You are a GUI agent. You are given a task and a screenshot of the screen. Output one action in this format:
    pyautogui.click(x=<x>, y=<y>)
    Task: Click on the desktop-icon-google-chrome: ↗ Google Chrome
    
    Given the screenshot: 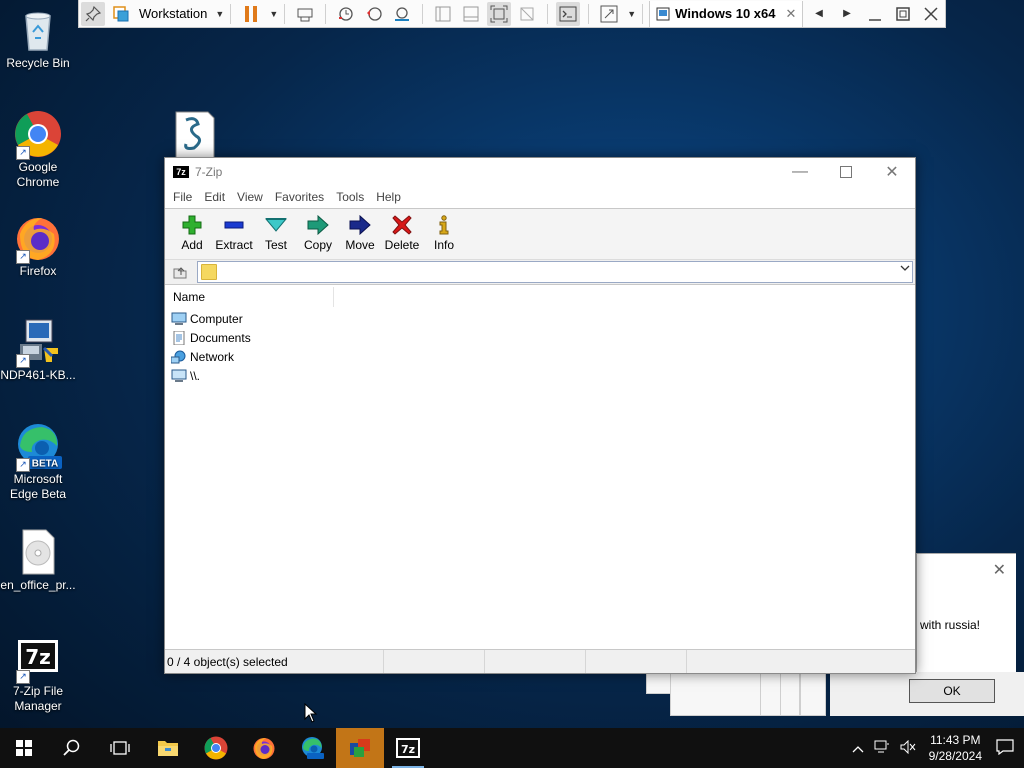 What is the action you would take?
    pyautogui.click(x=38, y=150)
    